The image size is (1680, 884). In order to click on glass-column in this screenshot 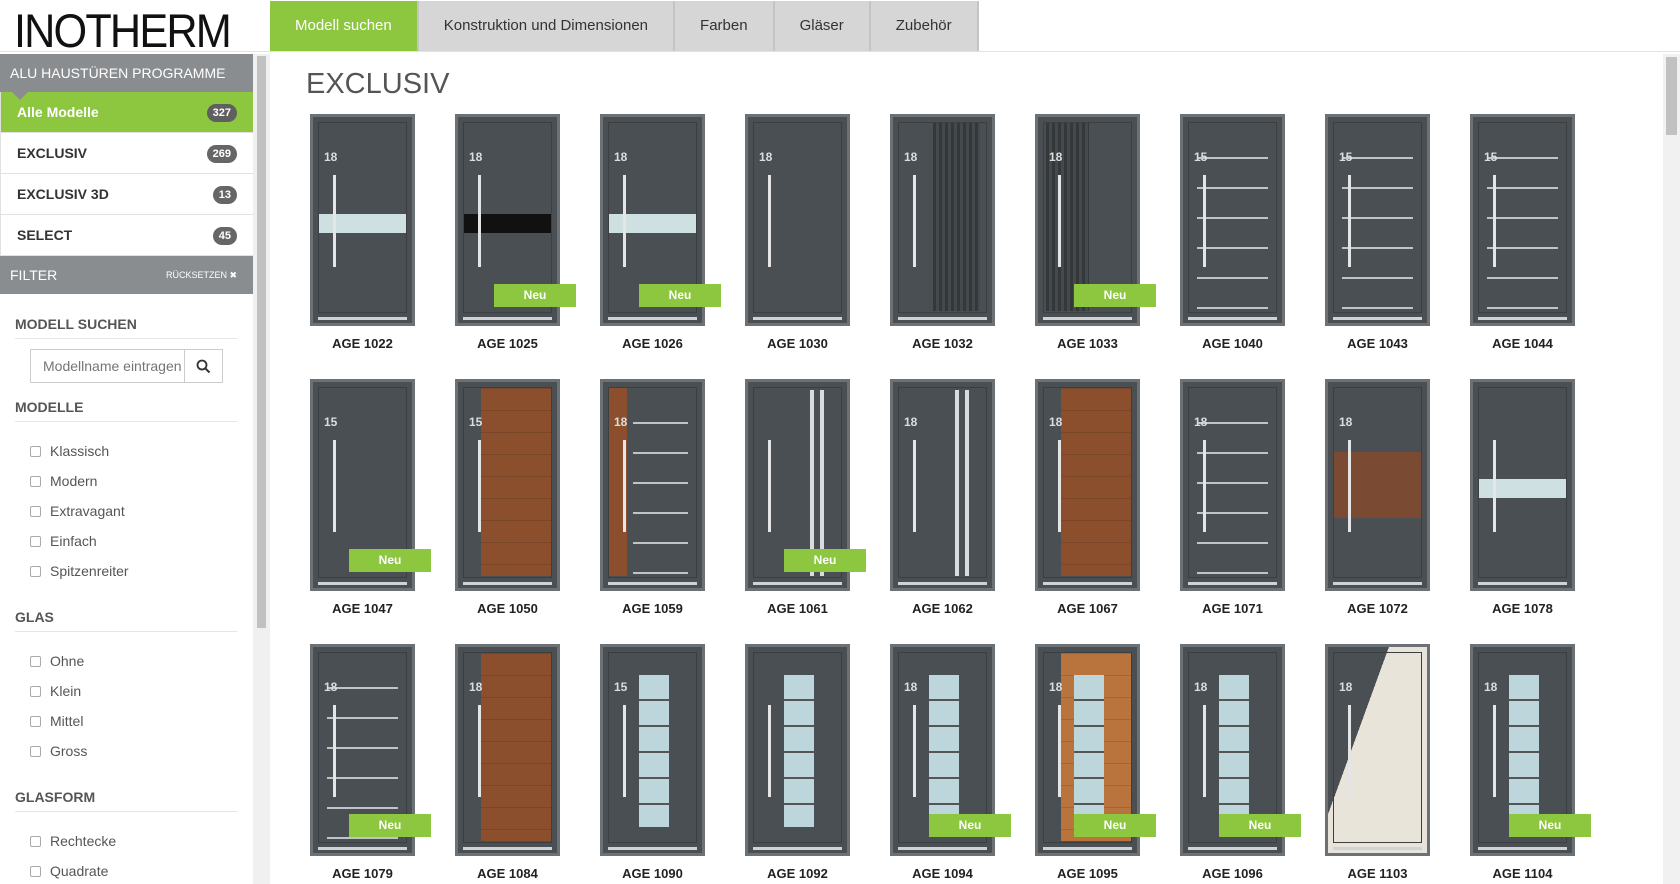, I will do `click(799, 751)`.